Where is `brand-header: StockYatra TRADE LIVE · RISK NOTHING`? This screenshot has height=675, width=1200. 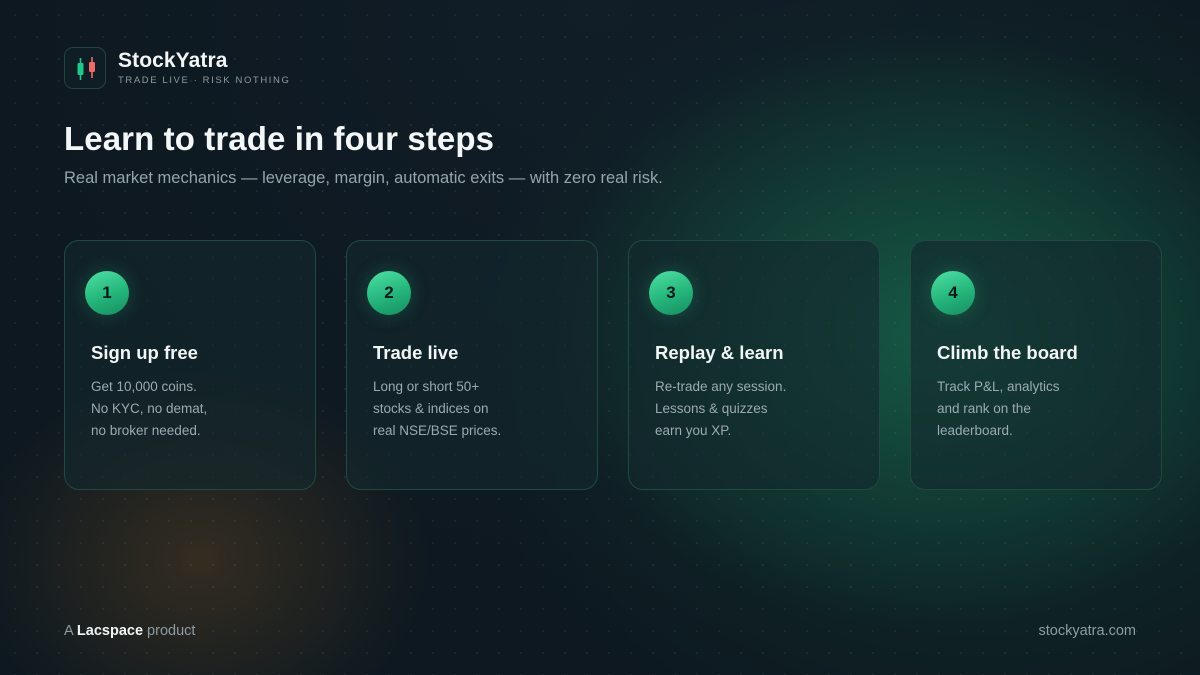
brand-header: StockYatra TRADE LIVE · RISK NOTHING is located at coordinates (177, 68).